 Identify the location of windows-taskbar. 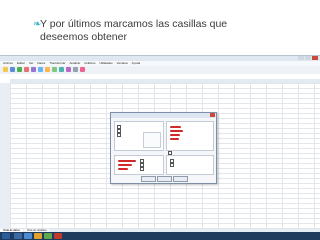
(160, 236).